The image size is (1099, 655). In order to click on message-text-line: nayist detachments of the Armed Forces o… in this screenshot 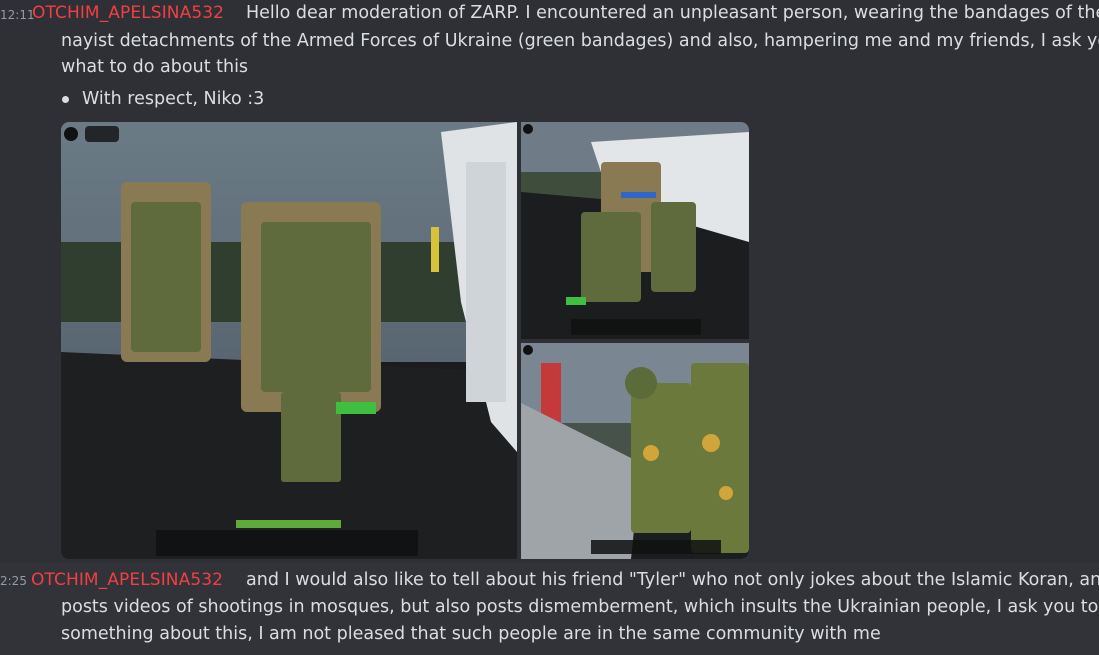, I will do `click(580, 41)`.